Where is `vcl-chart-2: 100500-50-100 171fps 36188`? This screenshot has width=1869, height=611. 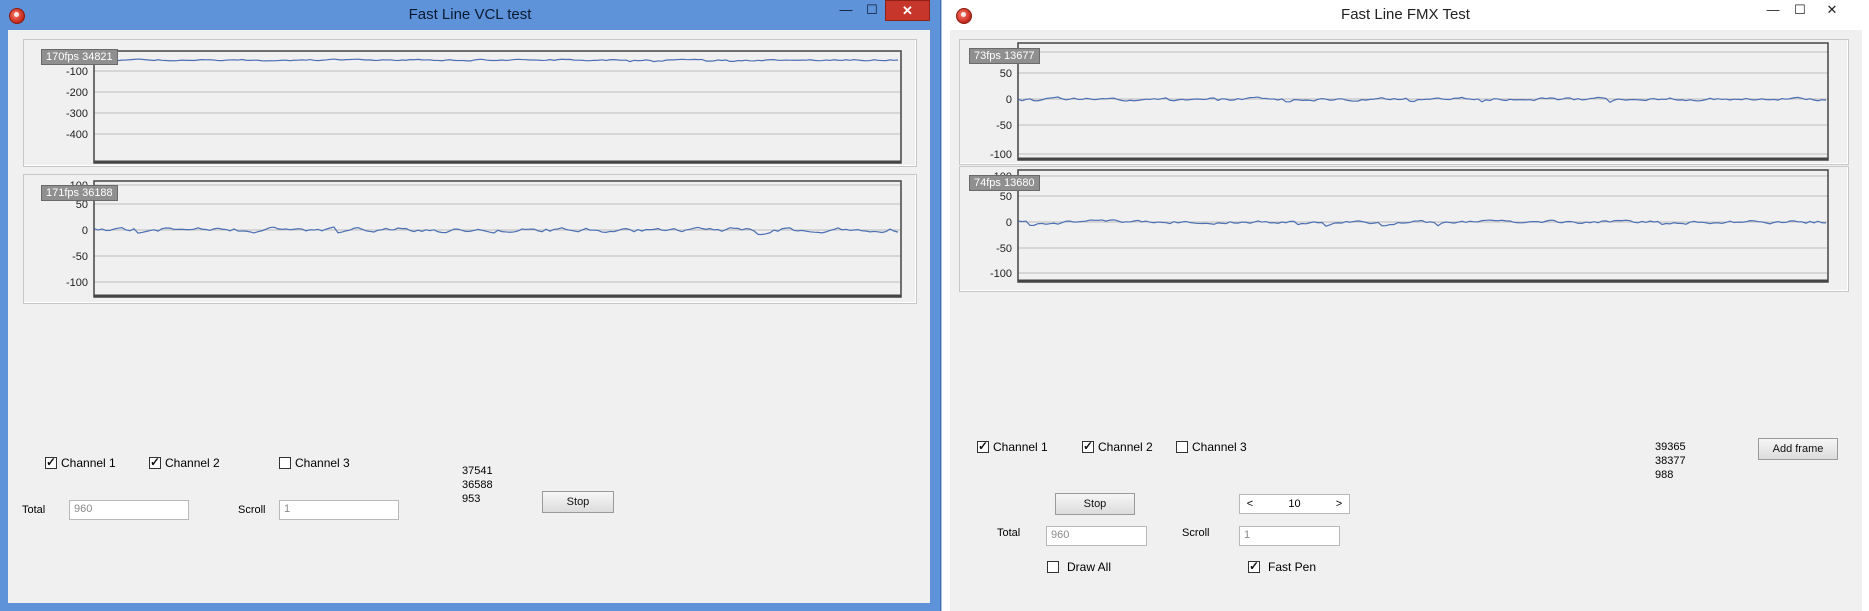
vcl-chart-2: 100500-50-100 171fps 36188 is located at coordinates (470, 239).